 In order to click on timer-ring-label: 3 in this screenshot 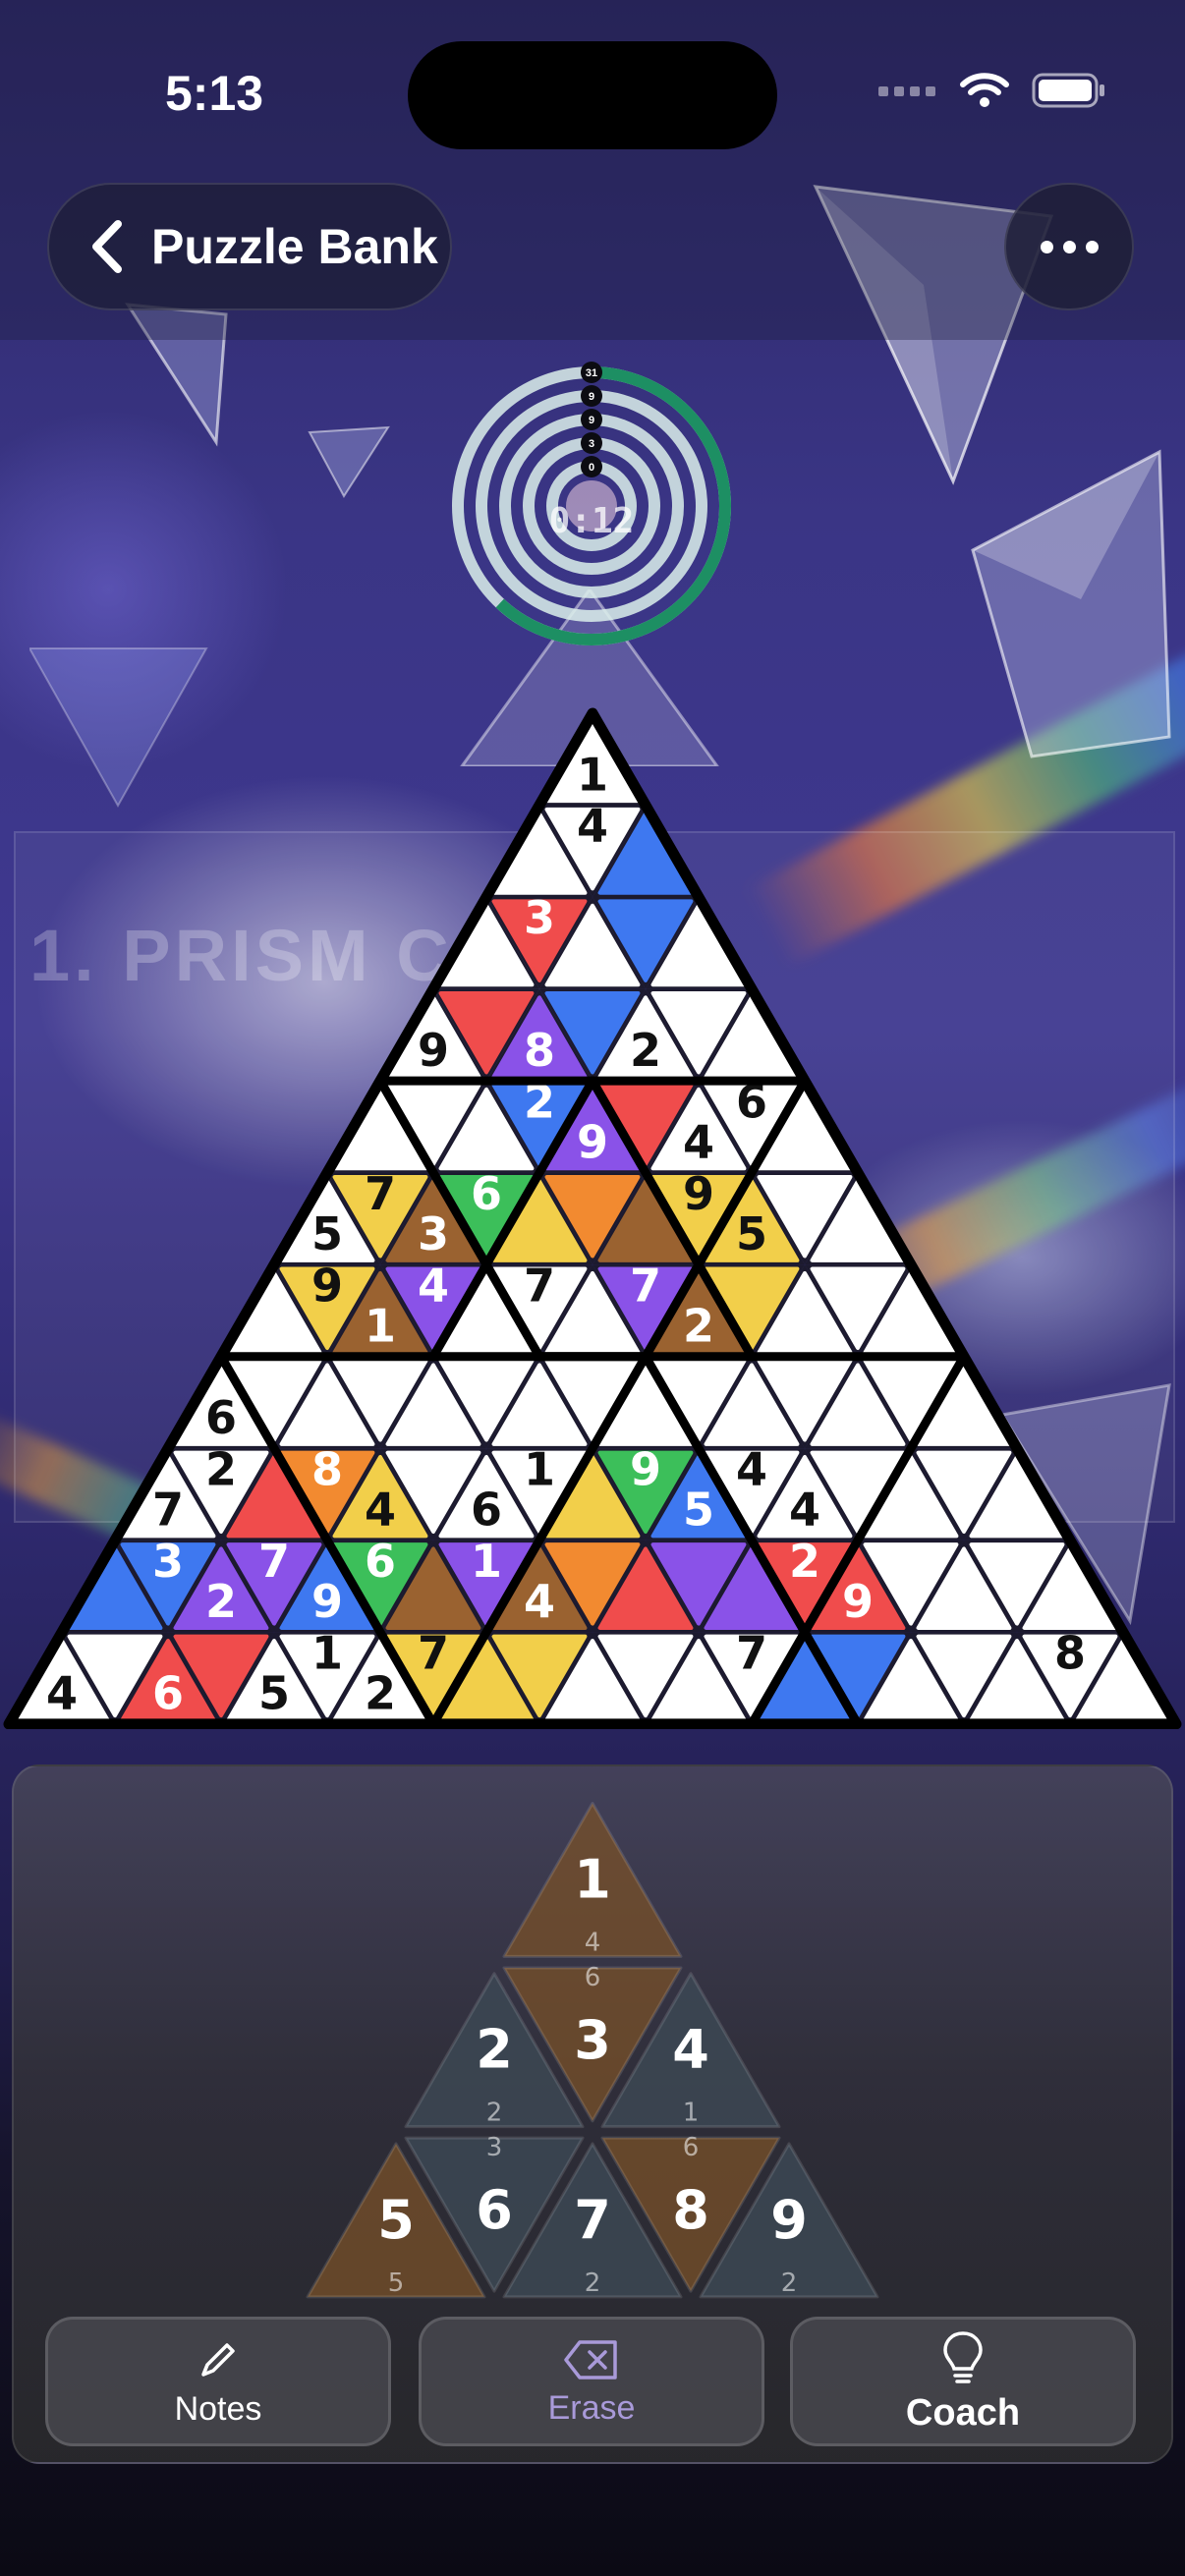, I will do `click(592, 444)`.